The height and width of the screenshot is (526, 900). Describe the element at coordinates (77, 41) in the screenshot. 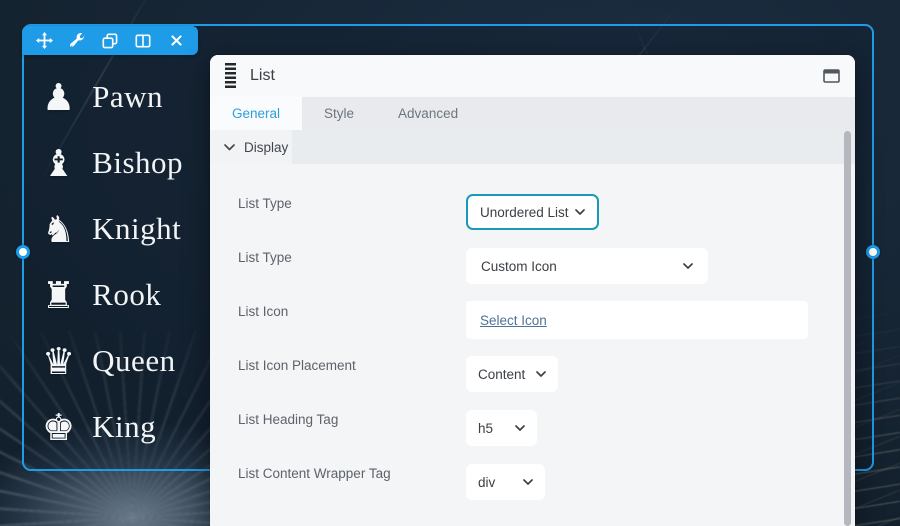

I see `wrench-icon` at that location.